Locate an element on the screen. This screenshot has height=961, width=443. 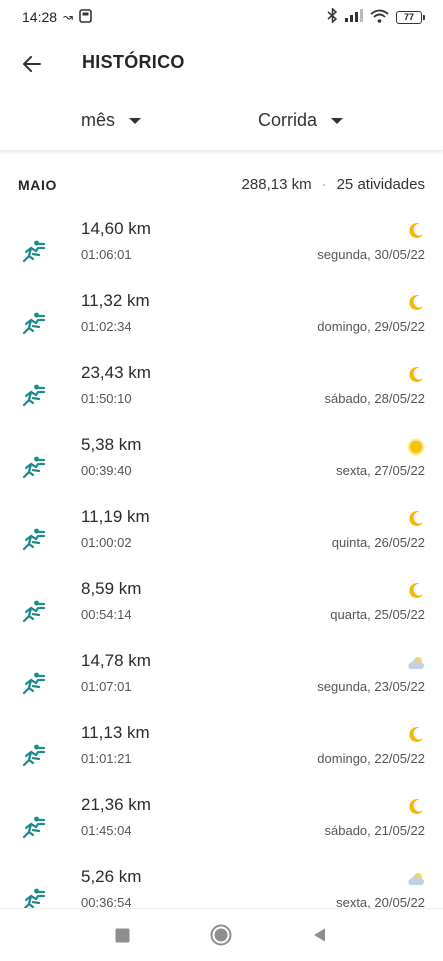
activity-date: quinta, 26/05/22 is located at coordinates (378, 542).